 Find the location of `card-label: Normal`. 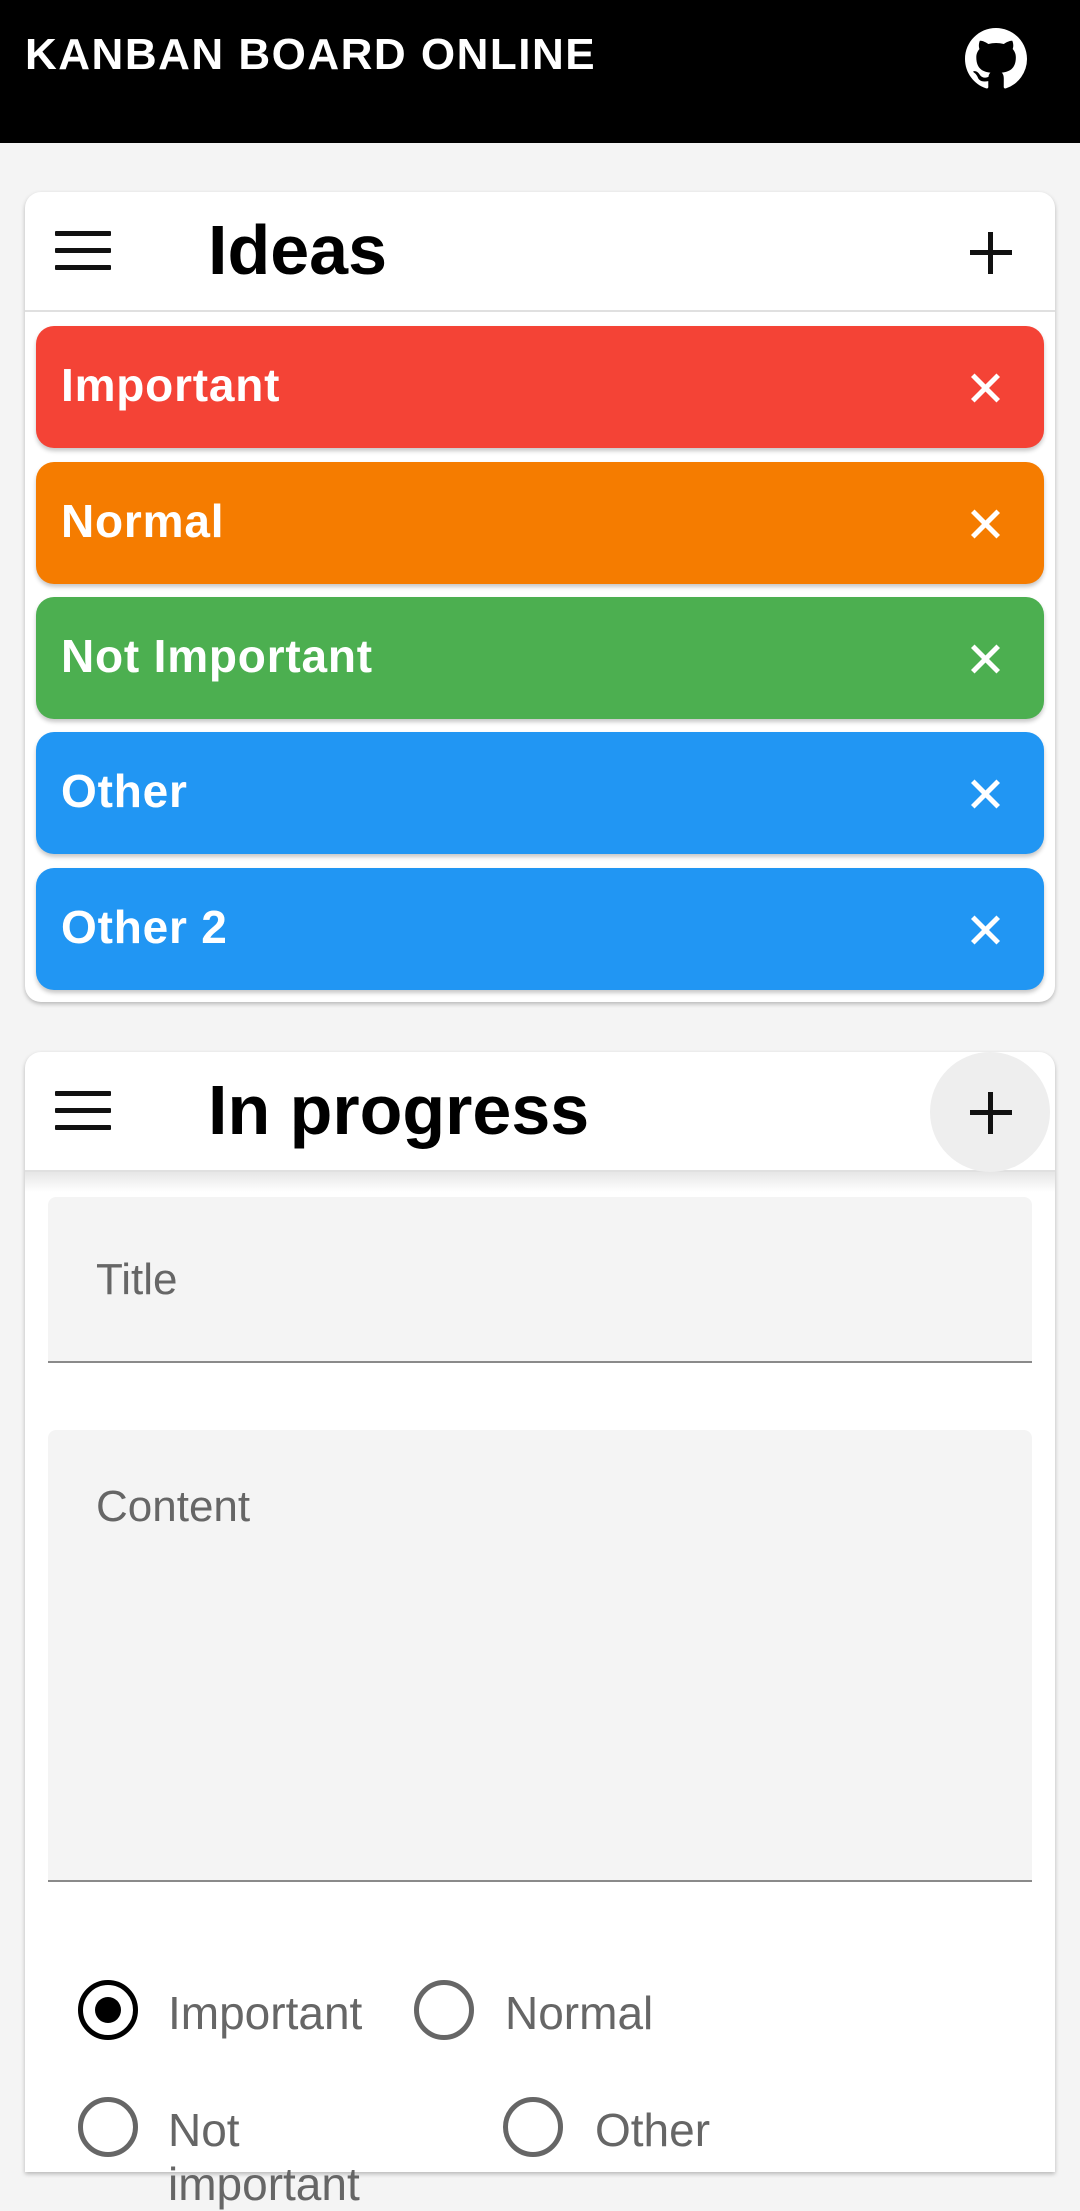

card-label: Normal is located at coordinates (143, 521).